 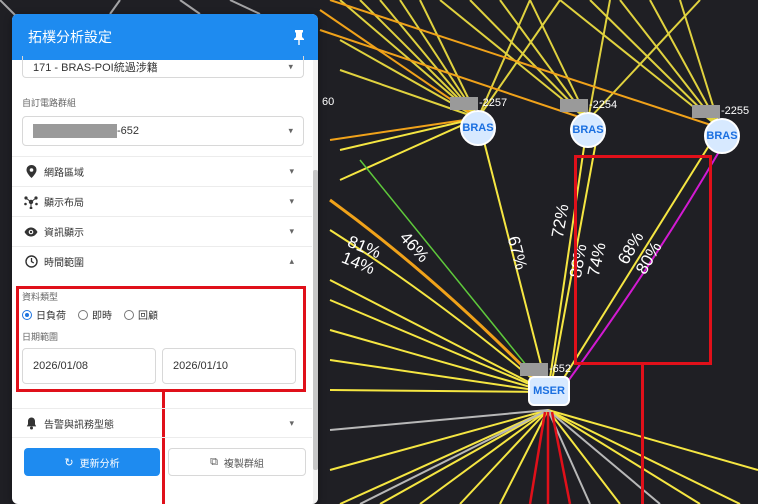 I want to click on node-tag-bras-2257: -2257, so click(x=478, y=103).